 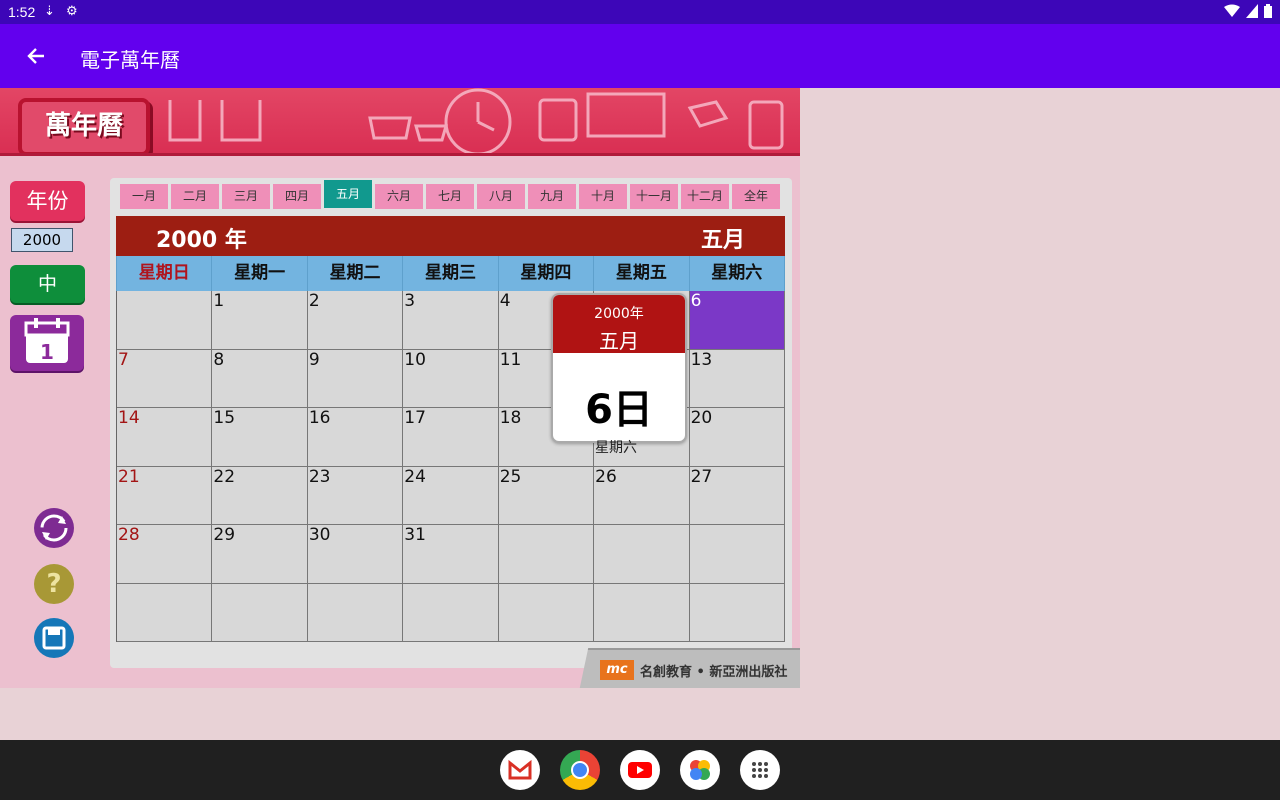 What do you see at coordinates (737, 273) in the screenshot?
I see `weekday-label: 星期六` at bounding box center [737, 273].